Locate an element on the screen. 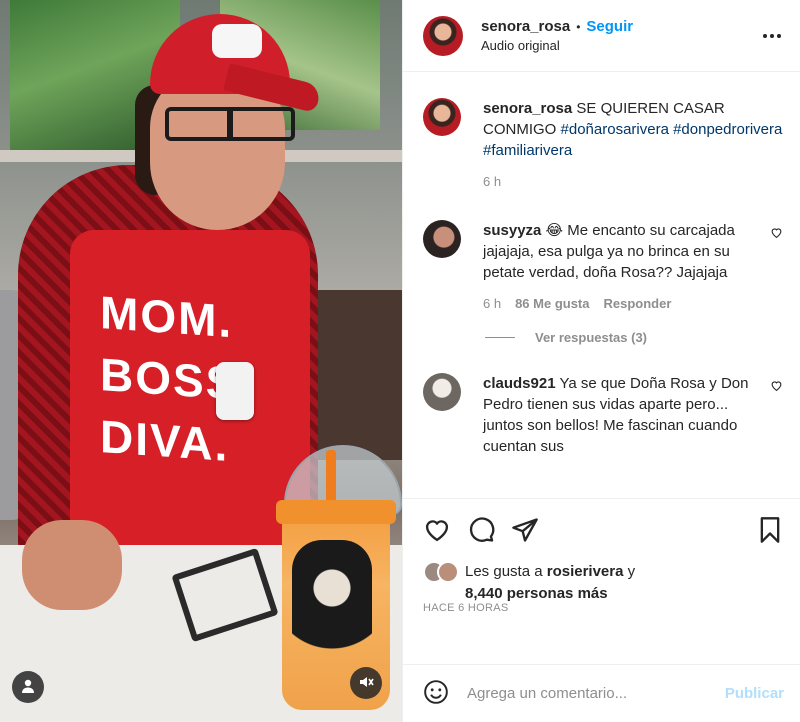  user-tag-icon is located at coordinates (28, 687).